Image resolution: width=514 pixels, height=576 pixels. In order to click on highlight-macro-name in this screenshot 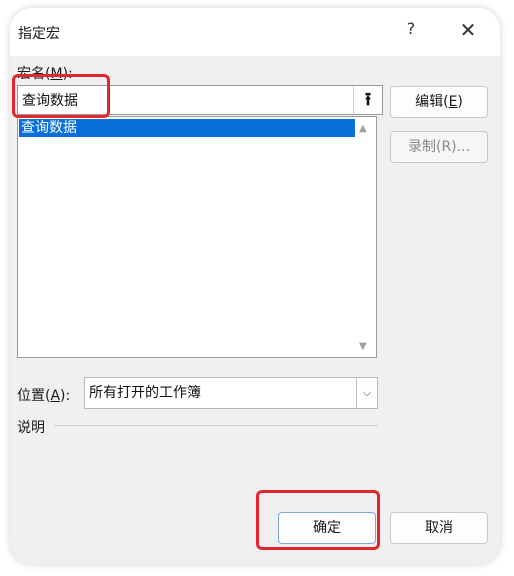, I will do `click(61, 96)`.